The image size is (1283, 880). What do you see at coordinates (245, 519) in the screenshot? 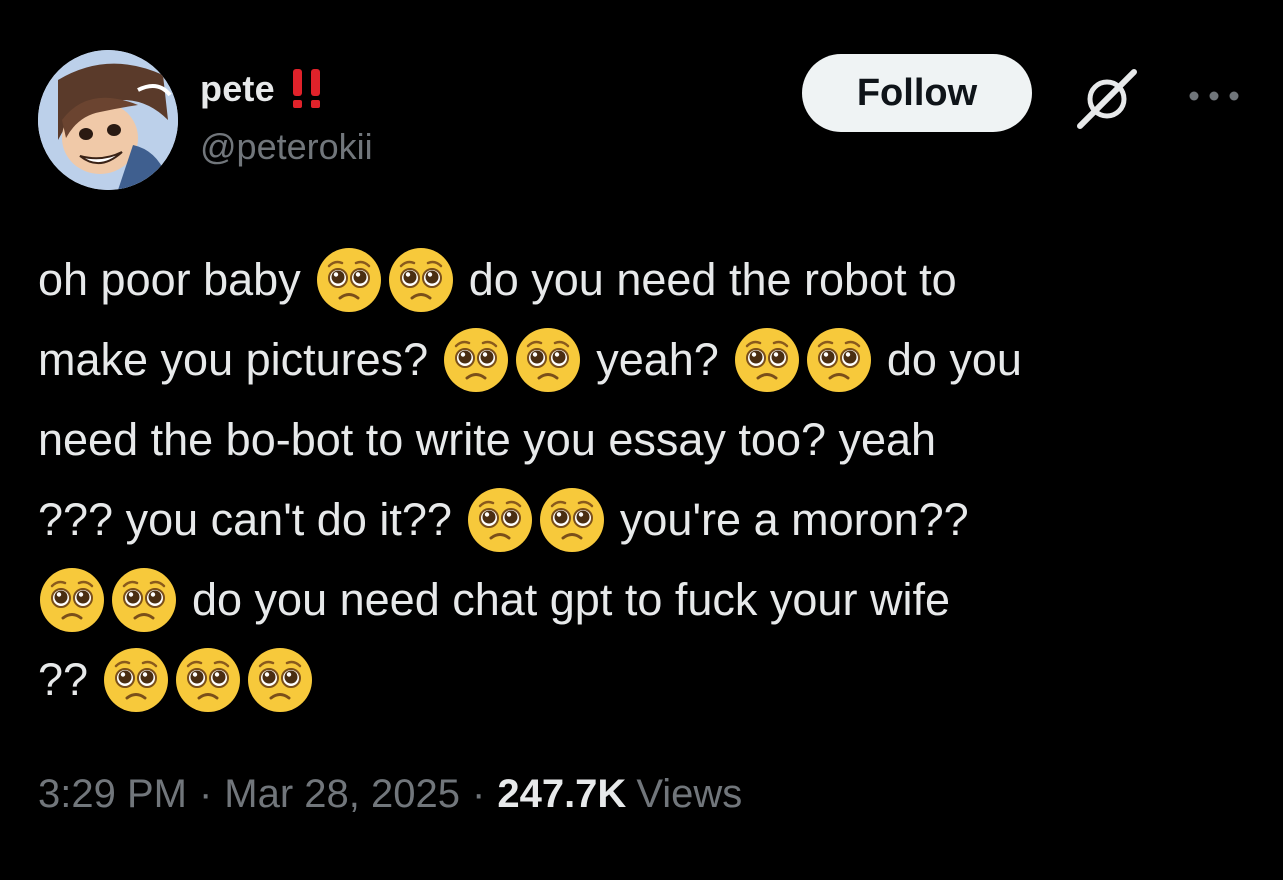
I see `text-segment: ??? you can't do it??` at bounding box center [245, 519].